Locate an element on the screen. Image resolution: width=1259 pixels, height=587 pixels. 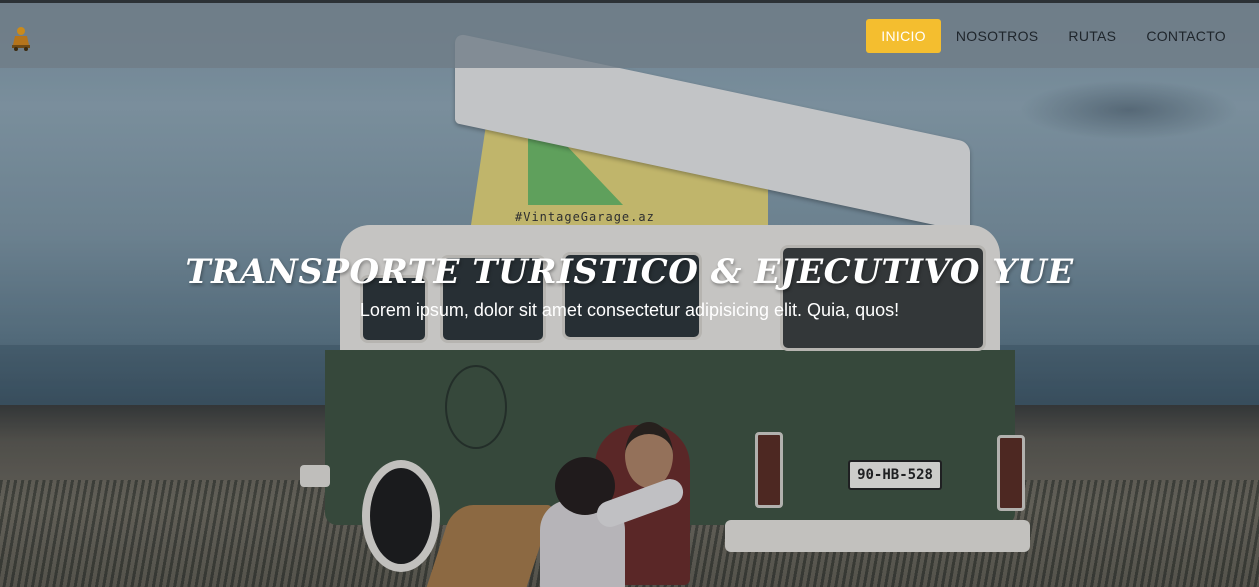
nav-item-contacto: CONTACTO is located at coordinates (1186, 36).